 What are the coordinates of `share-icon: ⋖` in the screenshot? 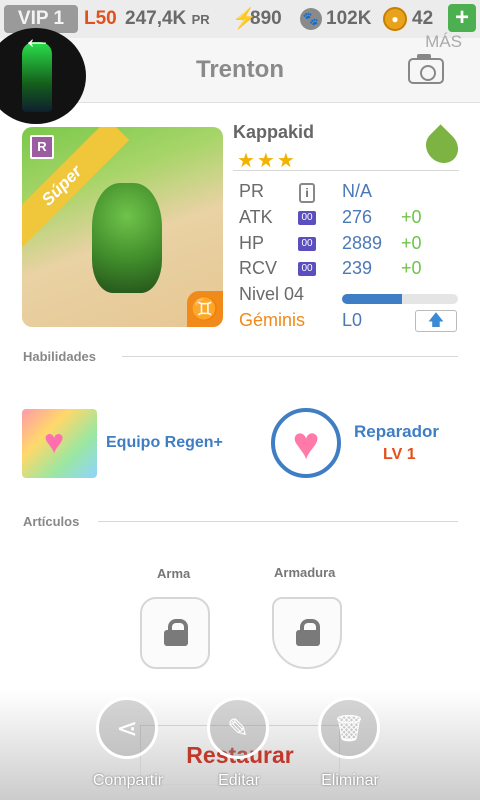 It's located at (127, 728).